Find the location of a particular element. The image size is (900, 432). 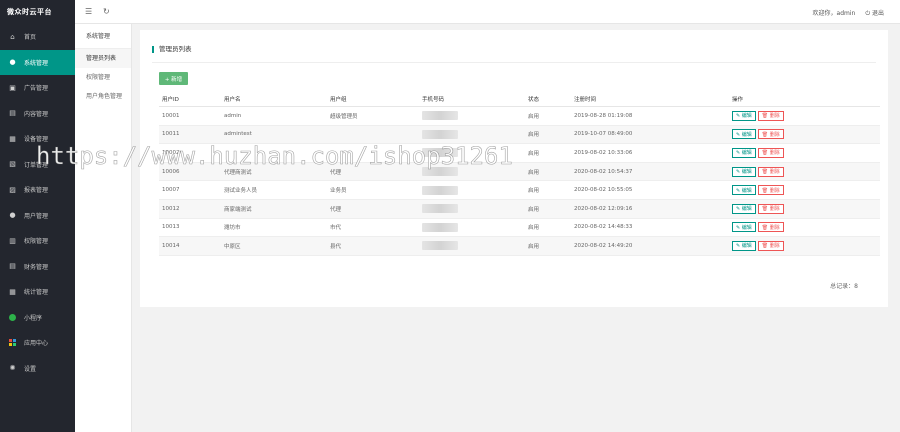

table-cell: 代理商测试 is located at coordinates (238, 172).